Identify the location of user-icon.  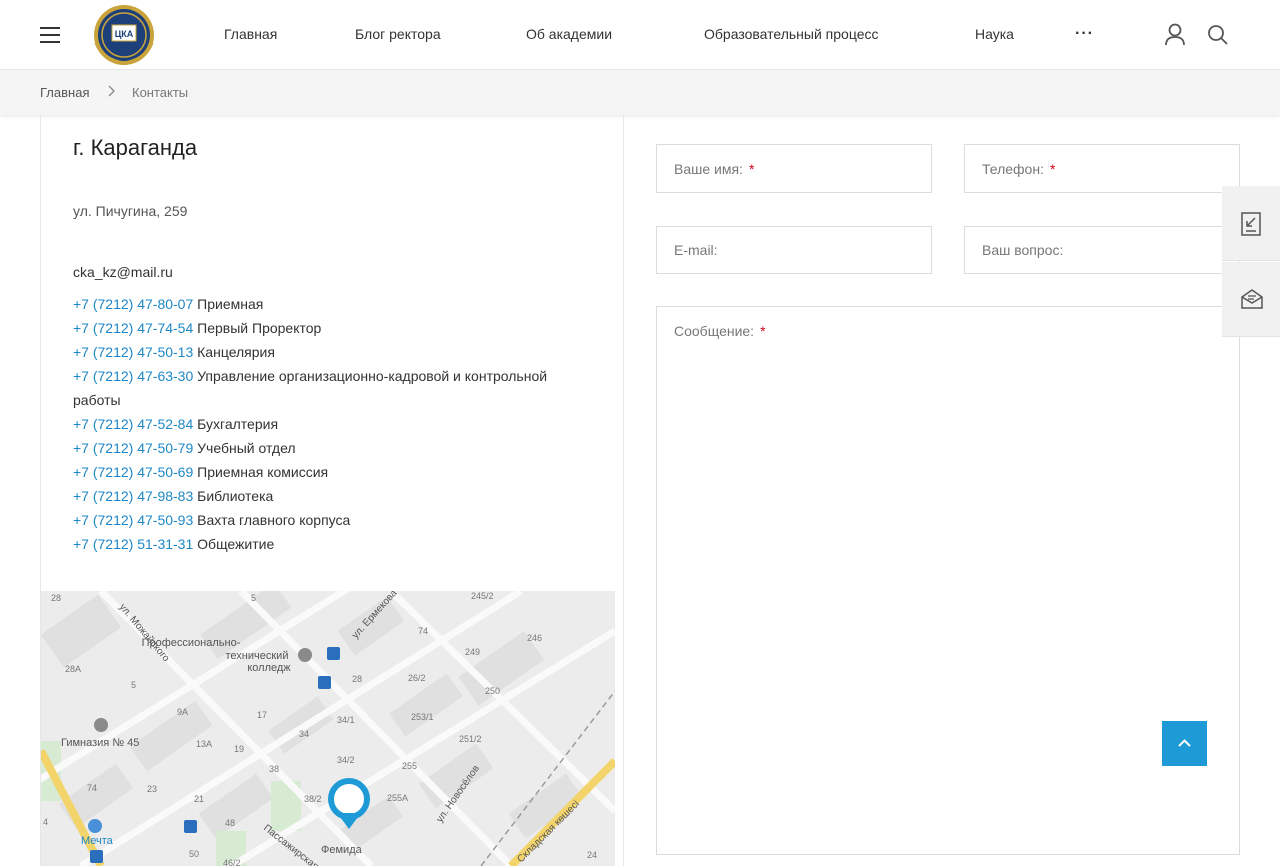
(1175, 35).